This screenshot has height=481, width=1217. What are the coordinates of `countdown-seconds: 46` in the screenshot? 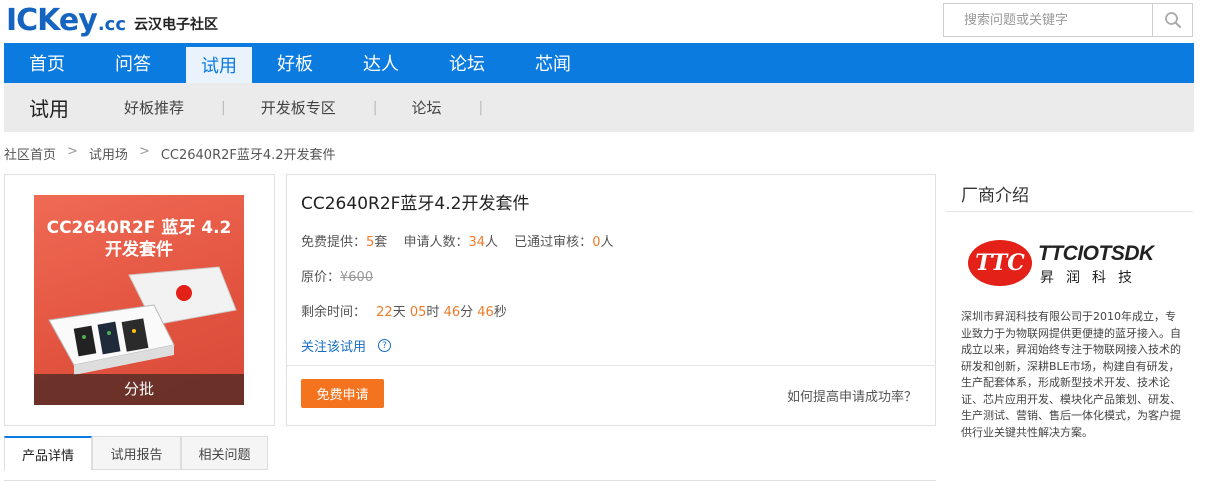 It's located at (485, 312).